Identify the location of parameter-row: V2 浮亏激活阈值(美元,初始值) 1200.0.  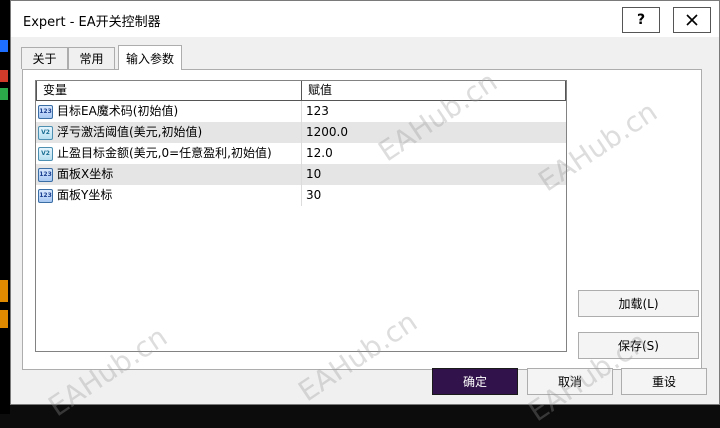
(301, 132).